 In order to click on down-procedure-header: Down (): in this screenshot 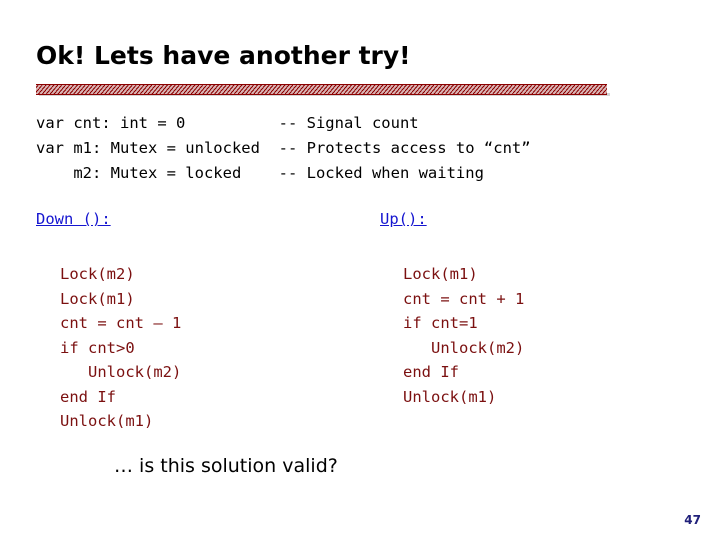, I will do `click(73, 219)`.